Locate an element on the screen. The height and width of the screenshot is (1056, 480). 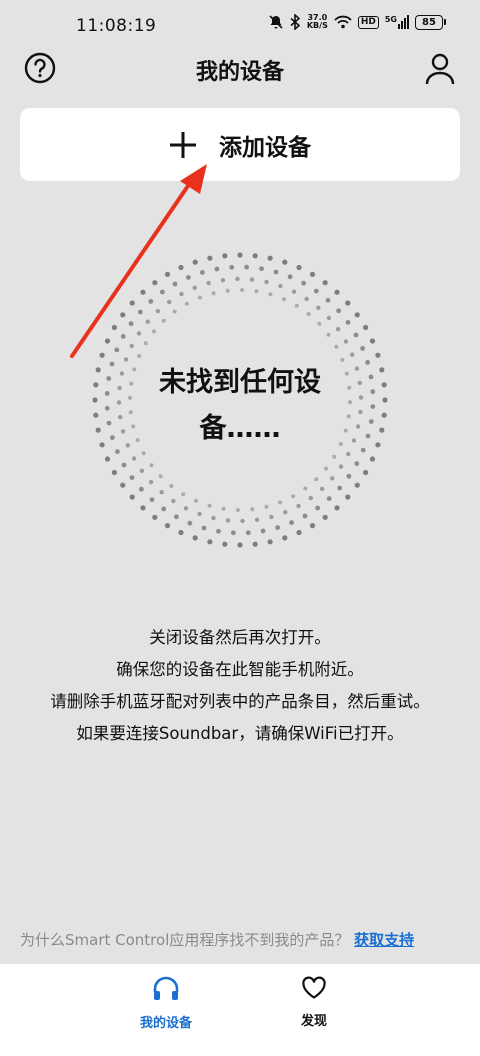
help-footer: 为什么Smart Control应用程序找不到我的产品？ 获取支持 is located at coordinates (217, 939).